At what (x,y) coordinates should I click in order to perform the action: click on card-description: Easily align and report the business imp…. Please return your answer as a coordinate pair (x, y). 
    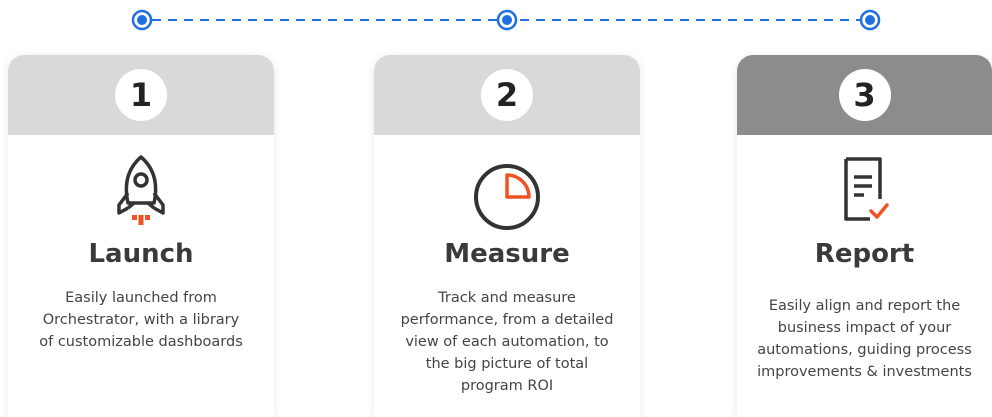
    Looking at the image, I should click on (864, 339).